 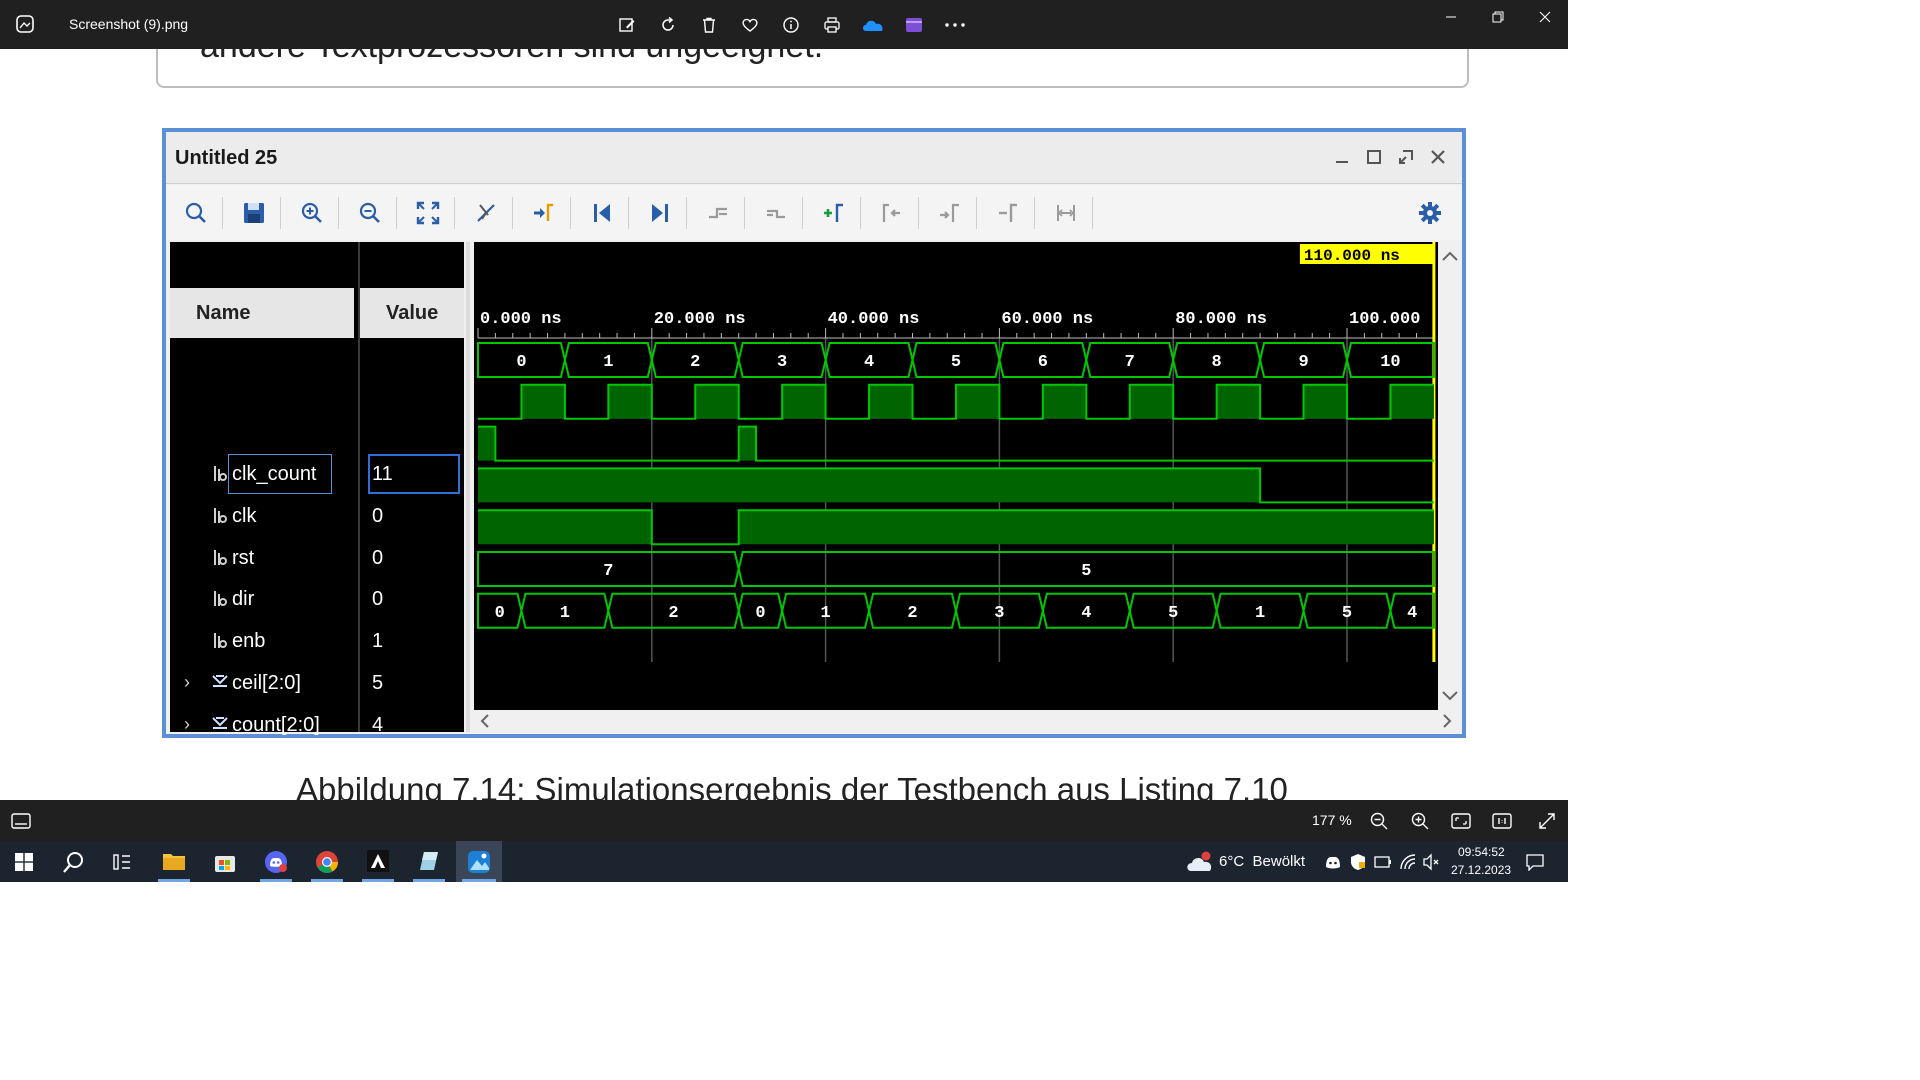 What do you see at coordinates (262, 641) in the screenshot?
I see `signal-name-row: enb` at bounding box center [262, 641].